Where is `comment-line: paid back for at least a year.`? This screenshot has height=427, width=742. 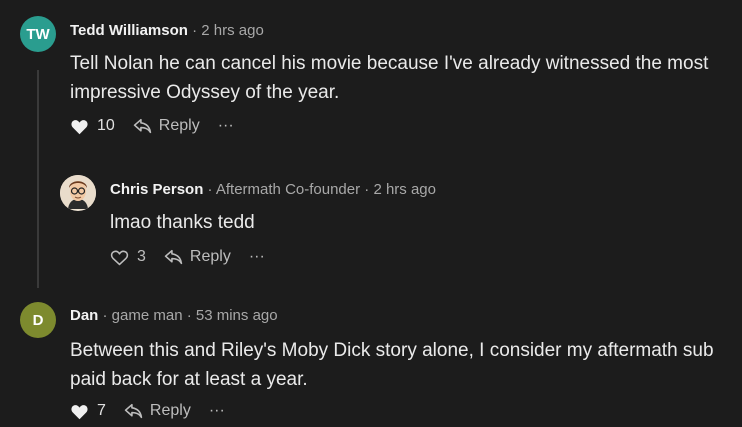 comment-line: paid back for at least a year. is located at coordinates (189, 379).